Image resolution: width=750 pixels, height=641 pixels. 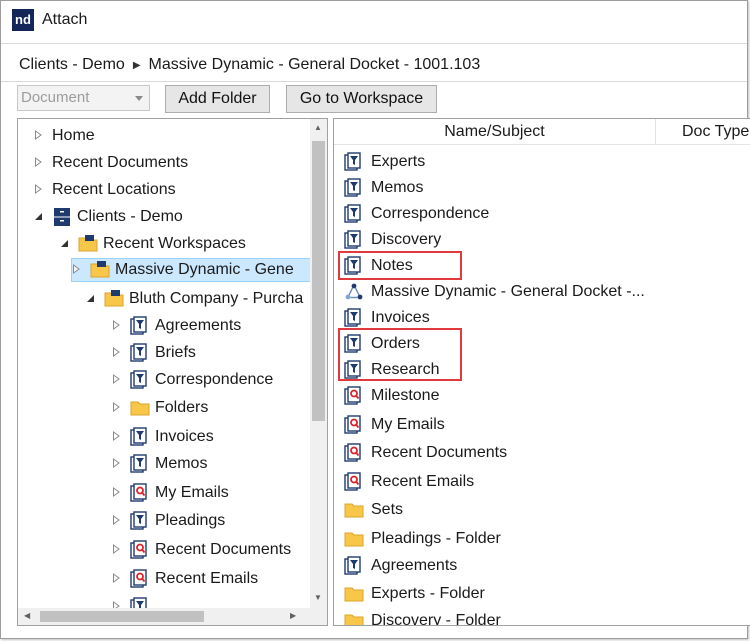 I want to click on title-bar: nd Attach, so click(x=374, y=20).